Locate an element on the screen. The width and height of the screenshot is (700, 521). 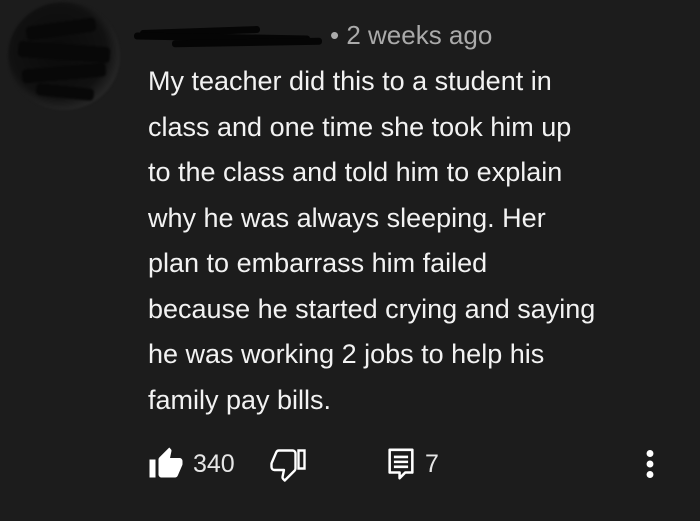
reply-icon is located at coordinates (401, 464).